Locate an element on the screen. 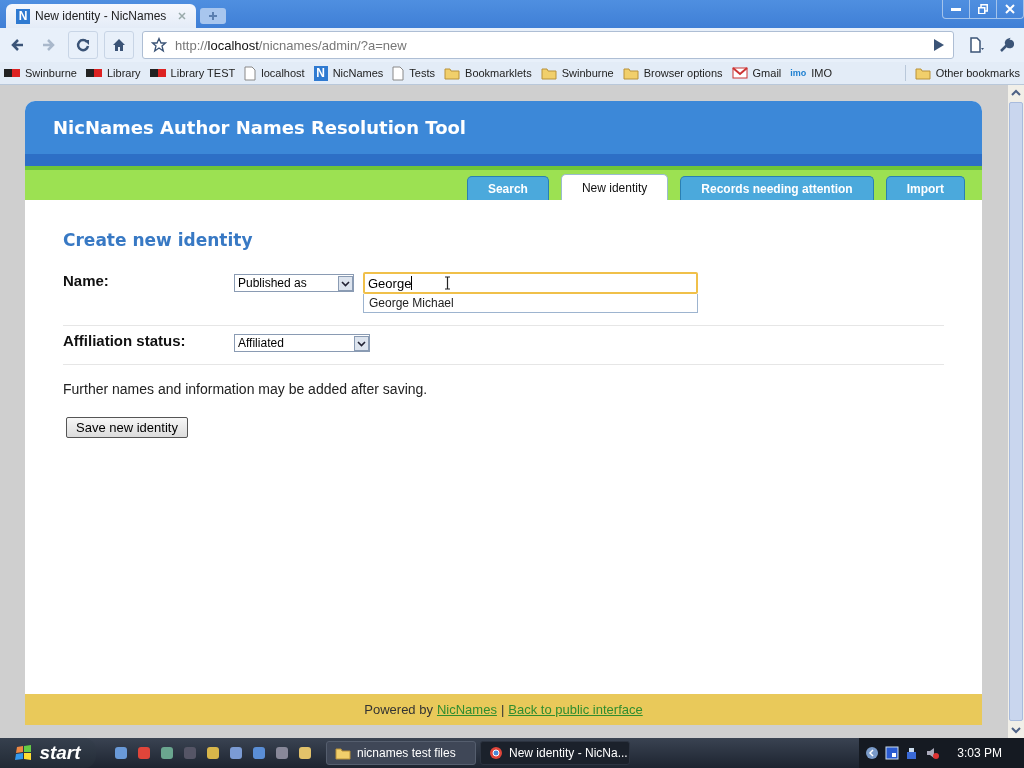 This screenshot has width=1024, height=768. plus-icon is located at coordinates (213, 16).